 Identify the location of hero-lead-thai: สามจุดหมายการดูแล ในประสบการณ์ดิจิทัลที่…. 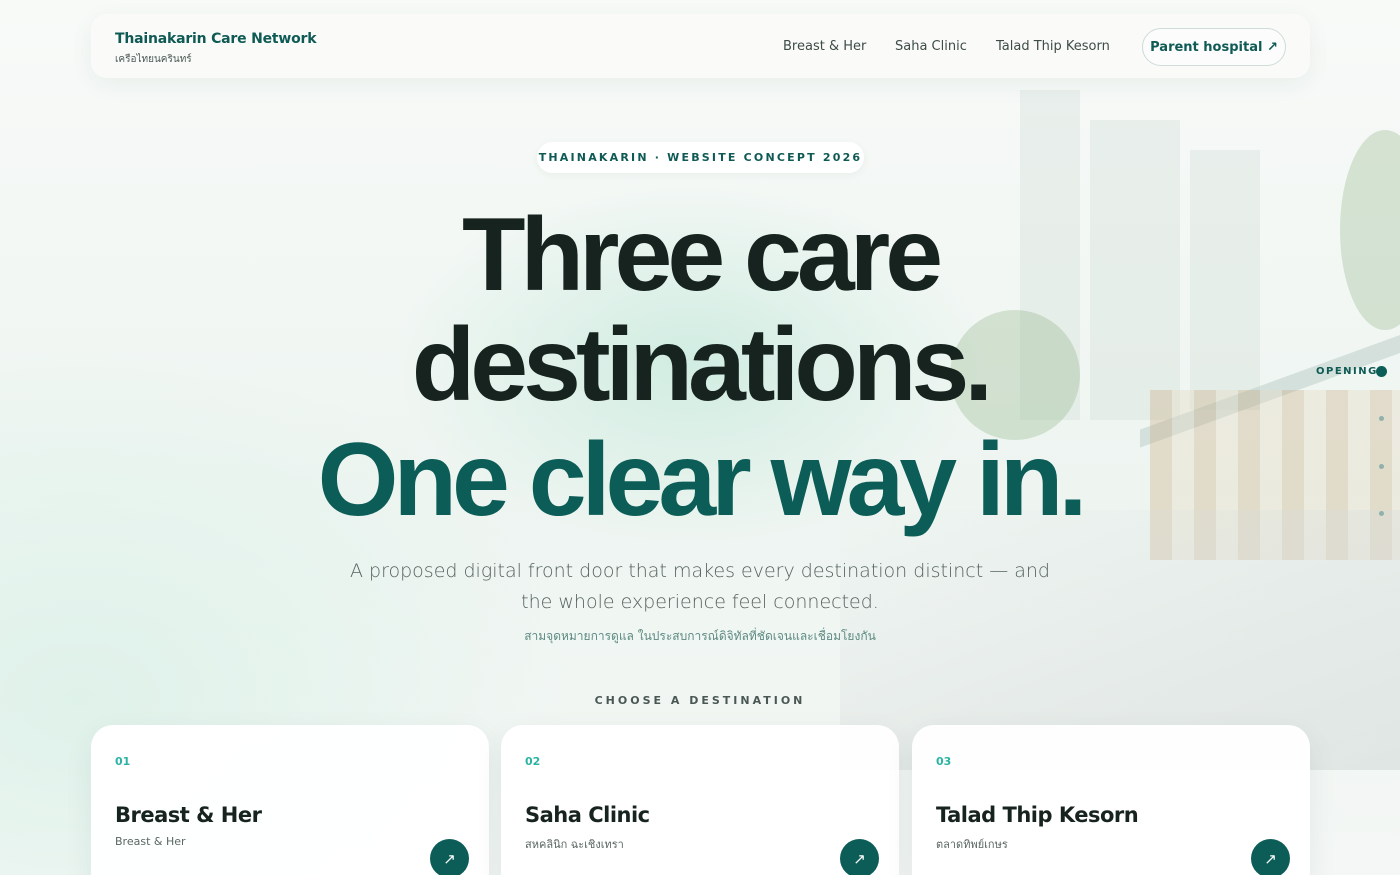
(700, 636).